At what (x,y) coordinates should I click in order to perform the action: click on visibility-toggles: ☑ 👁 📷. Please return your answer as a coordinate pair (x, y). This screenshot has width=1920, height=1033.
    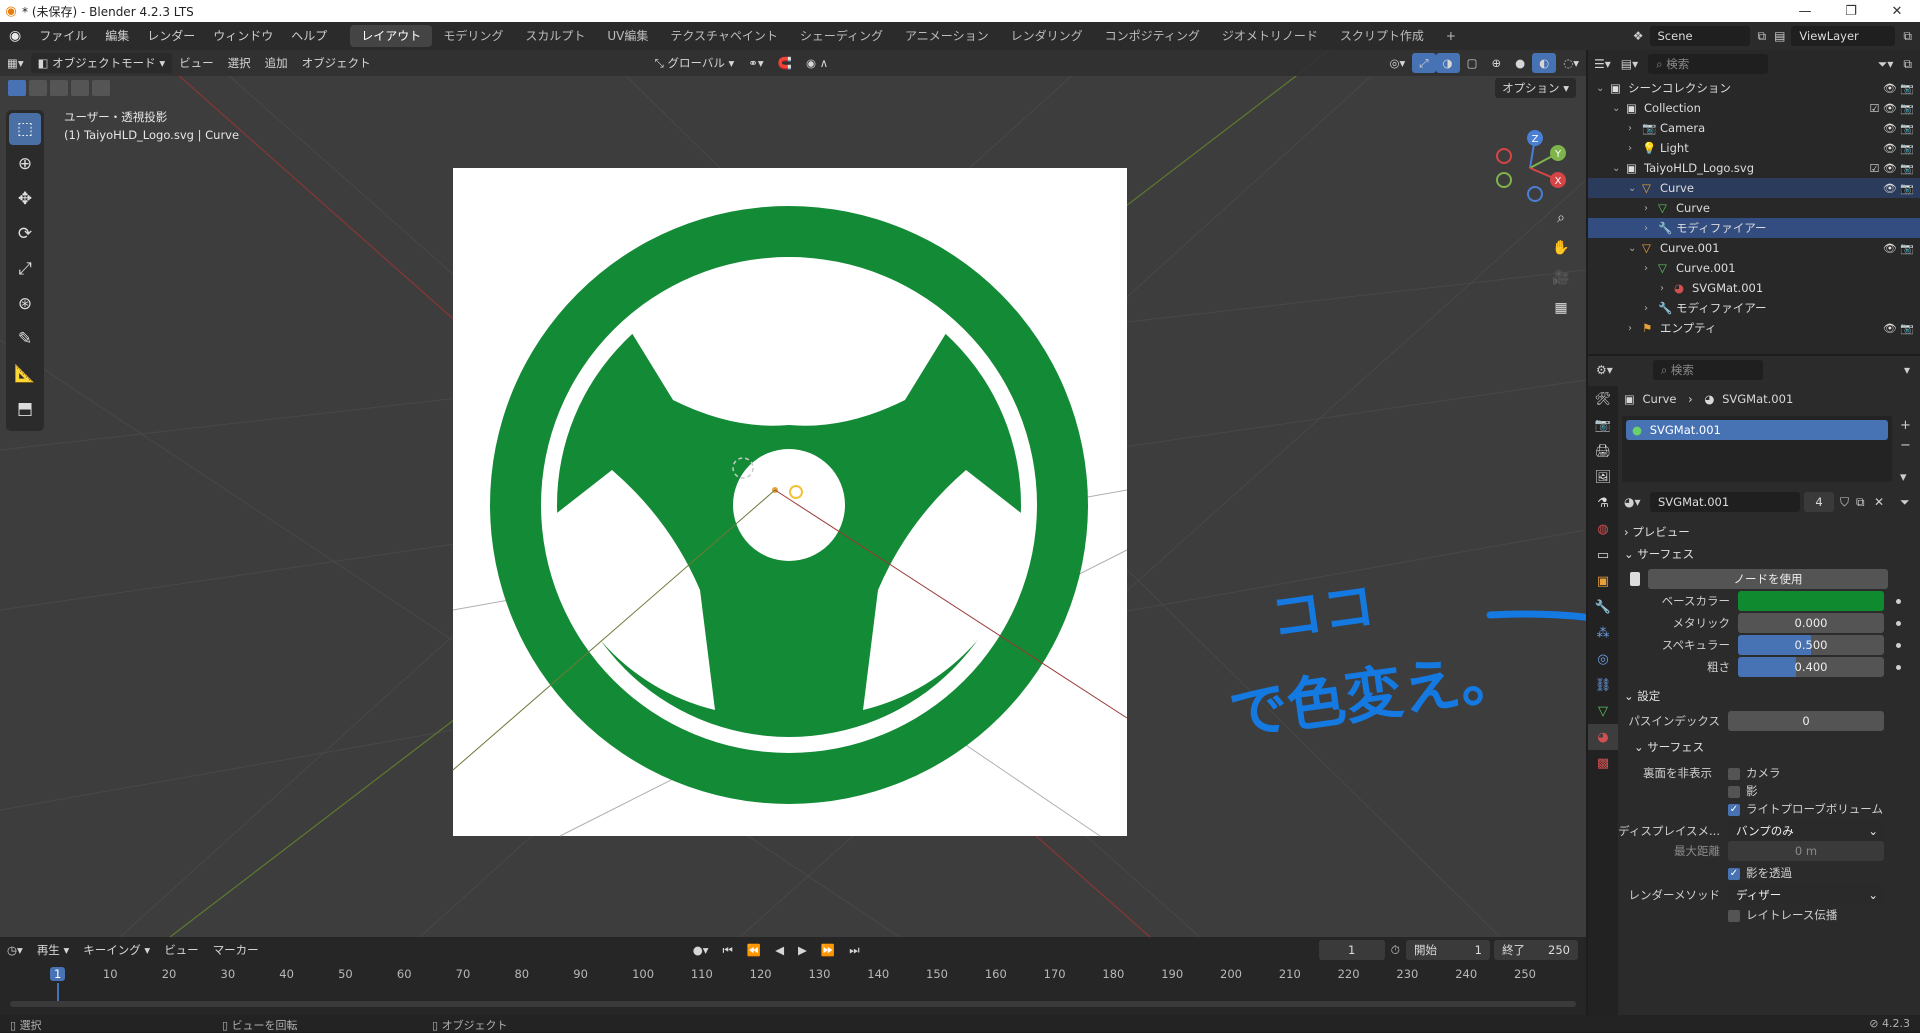
    Looking at the image, I should click on (1891, 168).